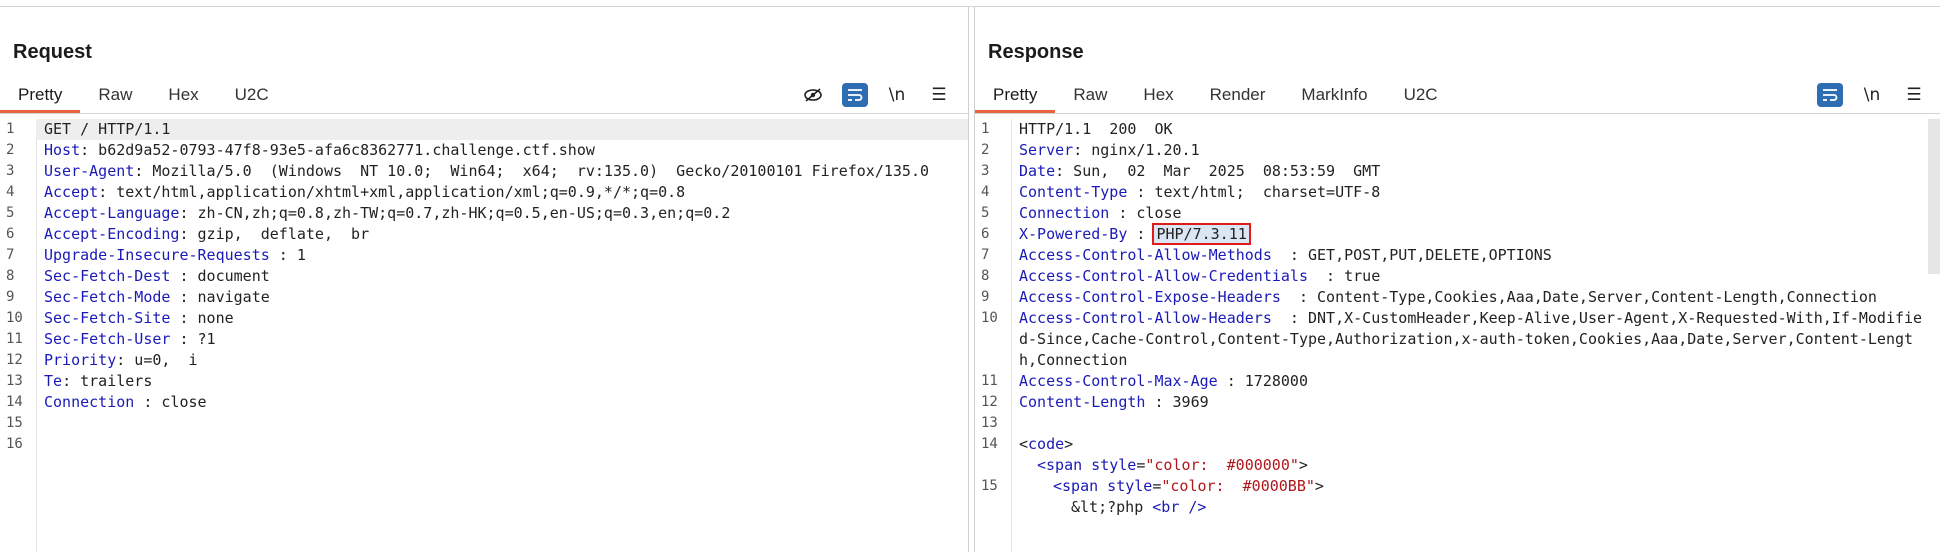  Describe the element at coordinates (1238, 95) in the screenshot. I see `response-tab-render: Render` at that location.